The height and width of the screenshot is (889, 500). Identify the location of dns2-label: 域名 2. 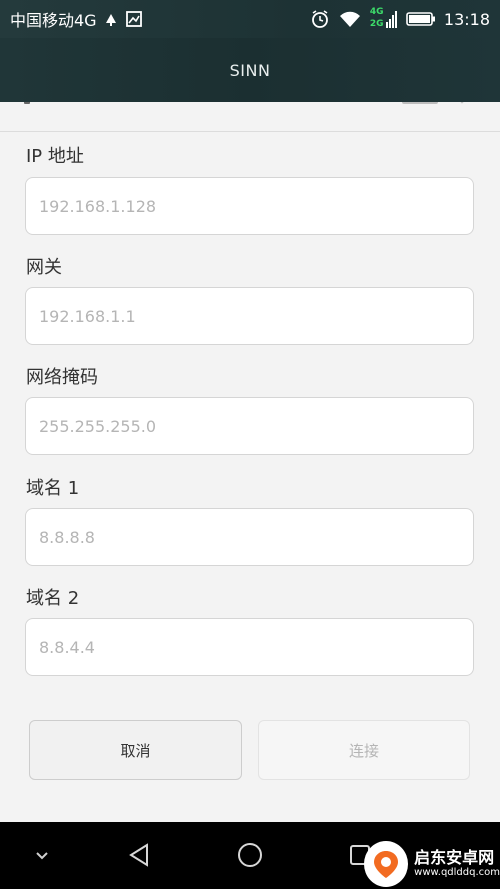
(53, 598).